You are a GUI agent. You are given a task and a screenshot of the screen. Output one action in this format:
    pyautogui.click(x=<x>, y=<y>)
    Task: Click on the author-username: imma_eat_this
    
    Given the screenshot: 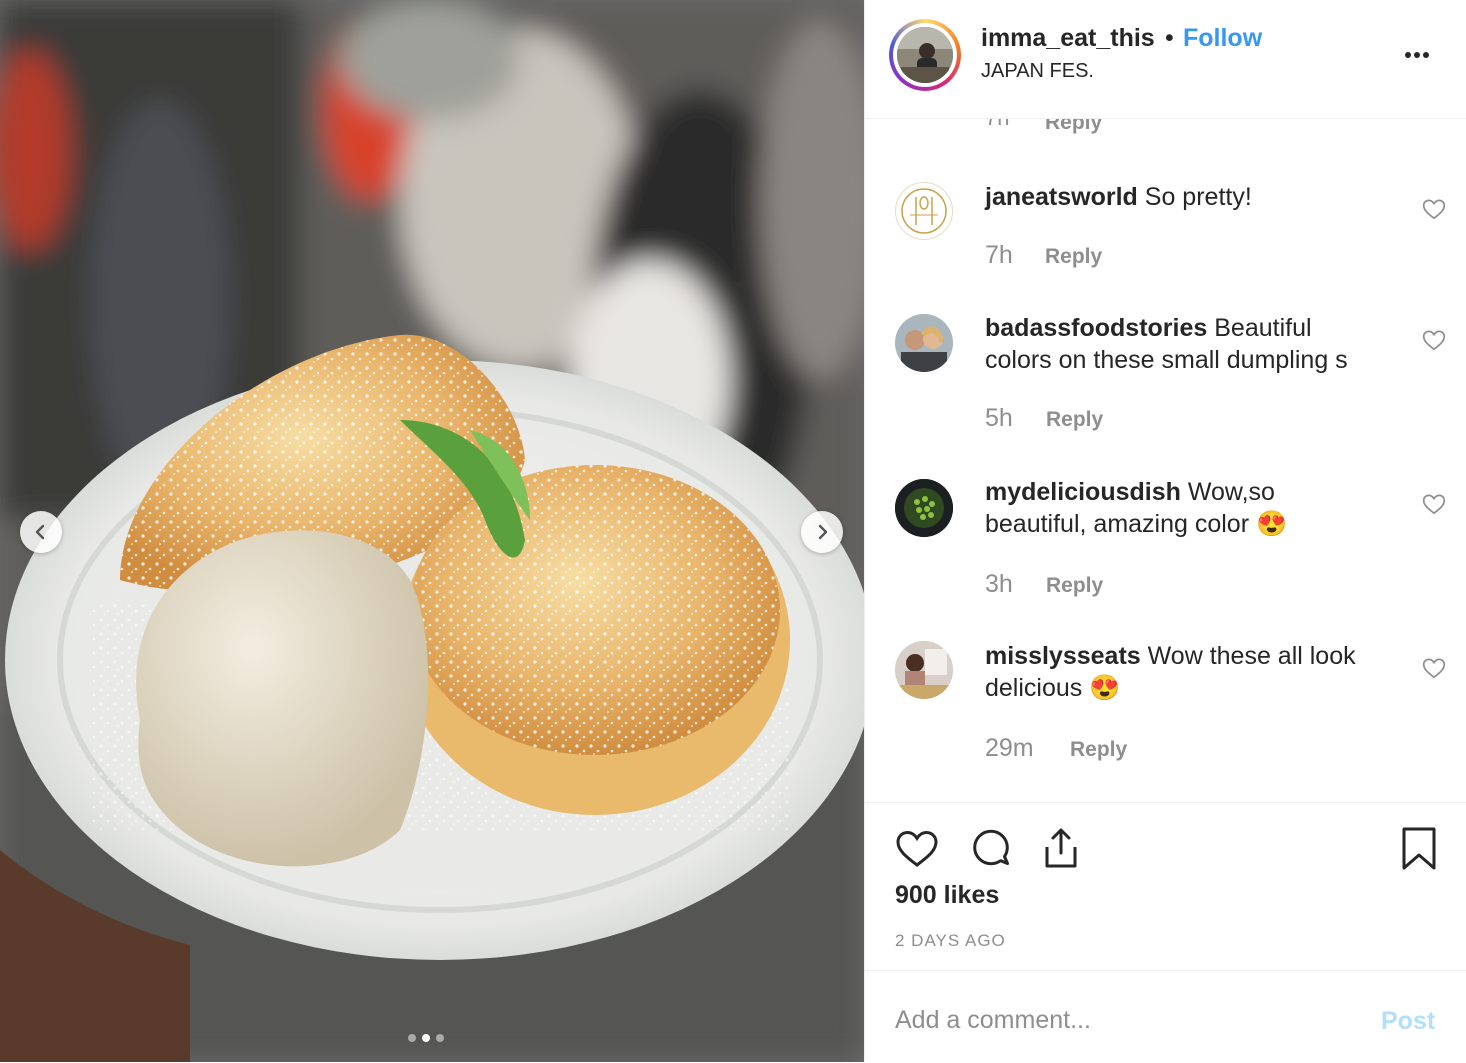 What is the action you would take?
    pyautogui.click(x=1068, y=38)
    